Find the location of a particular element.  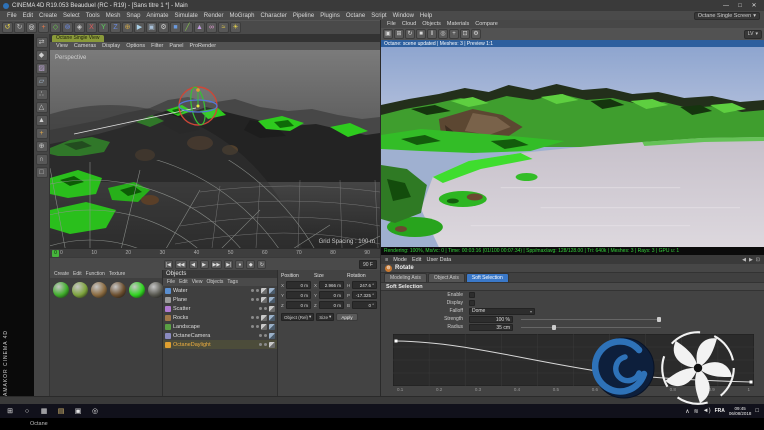

pen-icon: ╱ is located at coordinates (187, 27).